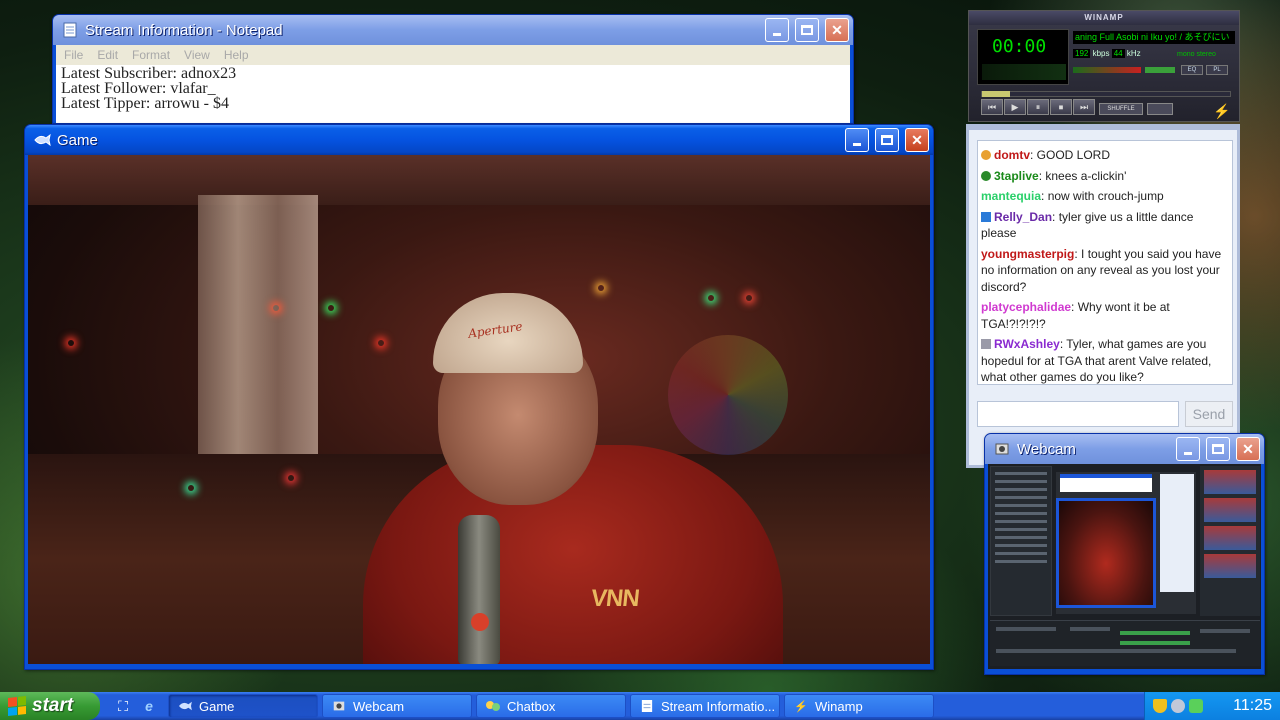 This screenshot has height=720, width=1280. What do you see at coordinates (1105, 196) in the screenshot?
I see `chat-text: now with crouch-jump` at bounding box center [1105, 196].